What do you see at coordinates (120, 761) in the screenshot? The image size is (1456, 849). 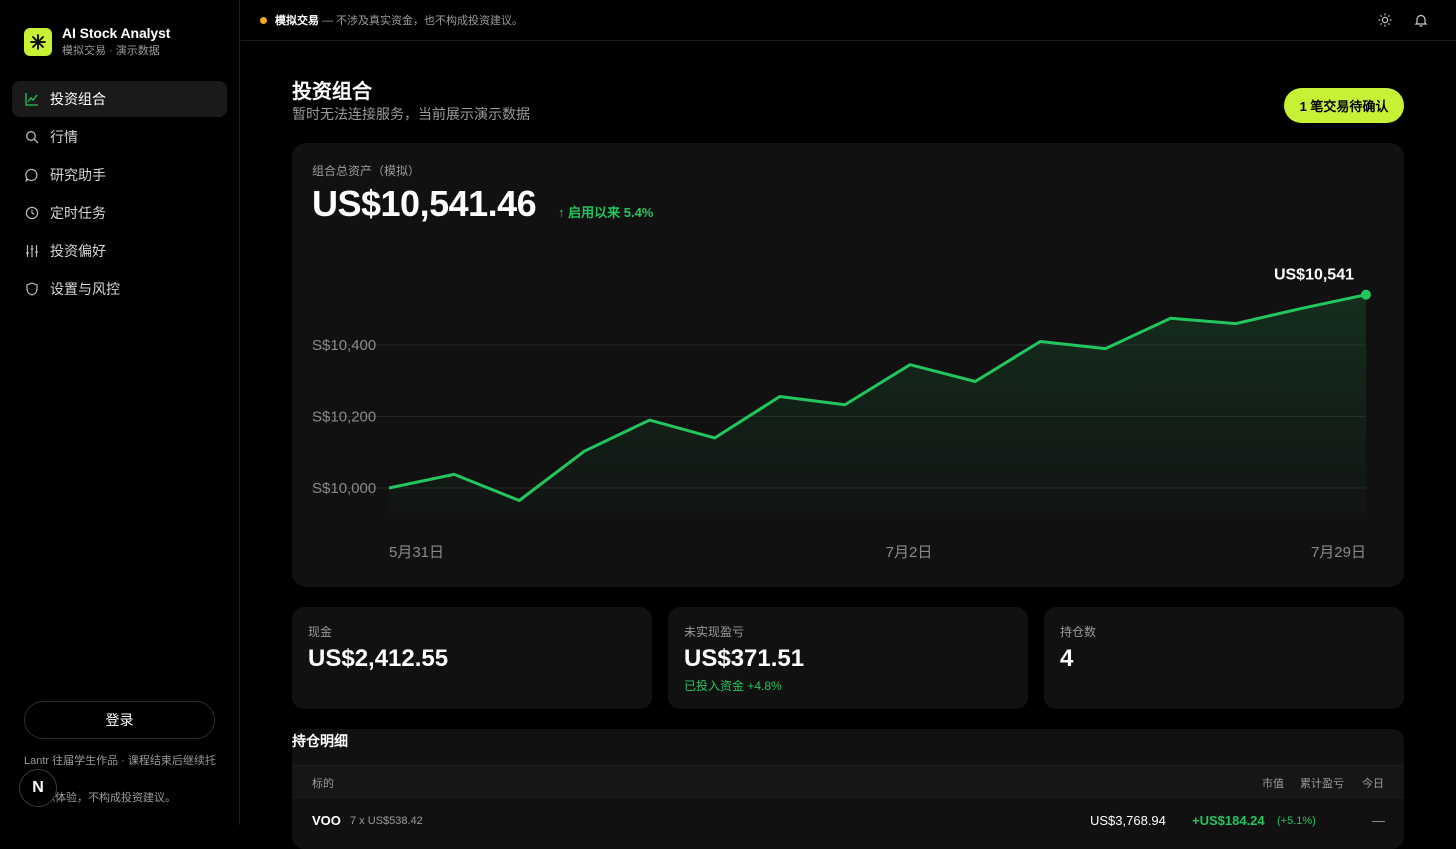 I see `footer-note: Lantr 往届学生作品 · 课程结束后继续托` at bounding box center [120, 761].